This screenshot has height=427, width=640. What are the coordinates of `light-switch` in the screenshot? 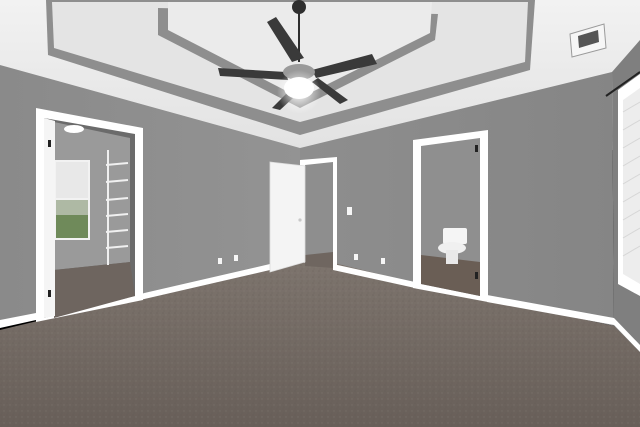 It's located at (349, 211).